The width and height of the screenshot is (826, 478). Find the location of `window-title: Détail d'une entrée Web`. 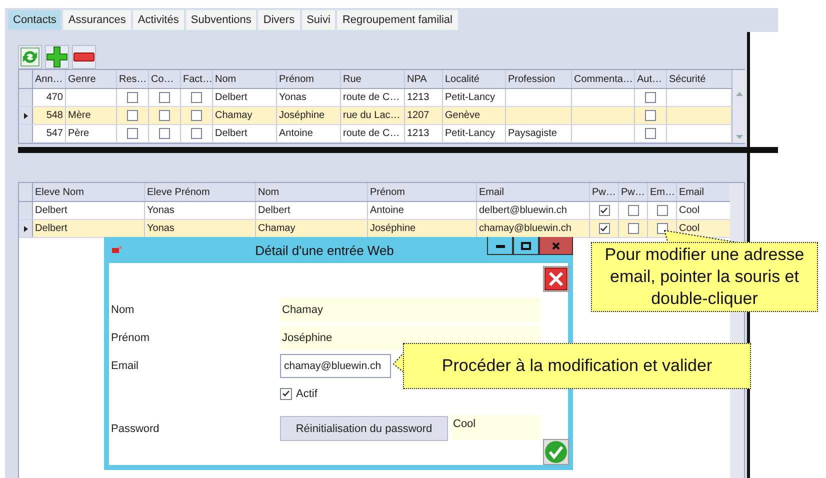

window-title: Détail d'une entrée Web is located at coordinates (324, 250).